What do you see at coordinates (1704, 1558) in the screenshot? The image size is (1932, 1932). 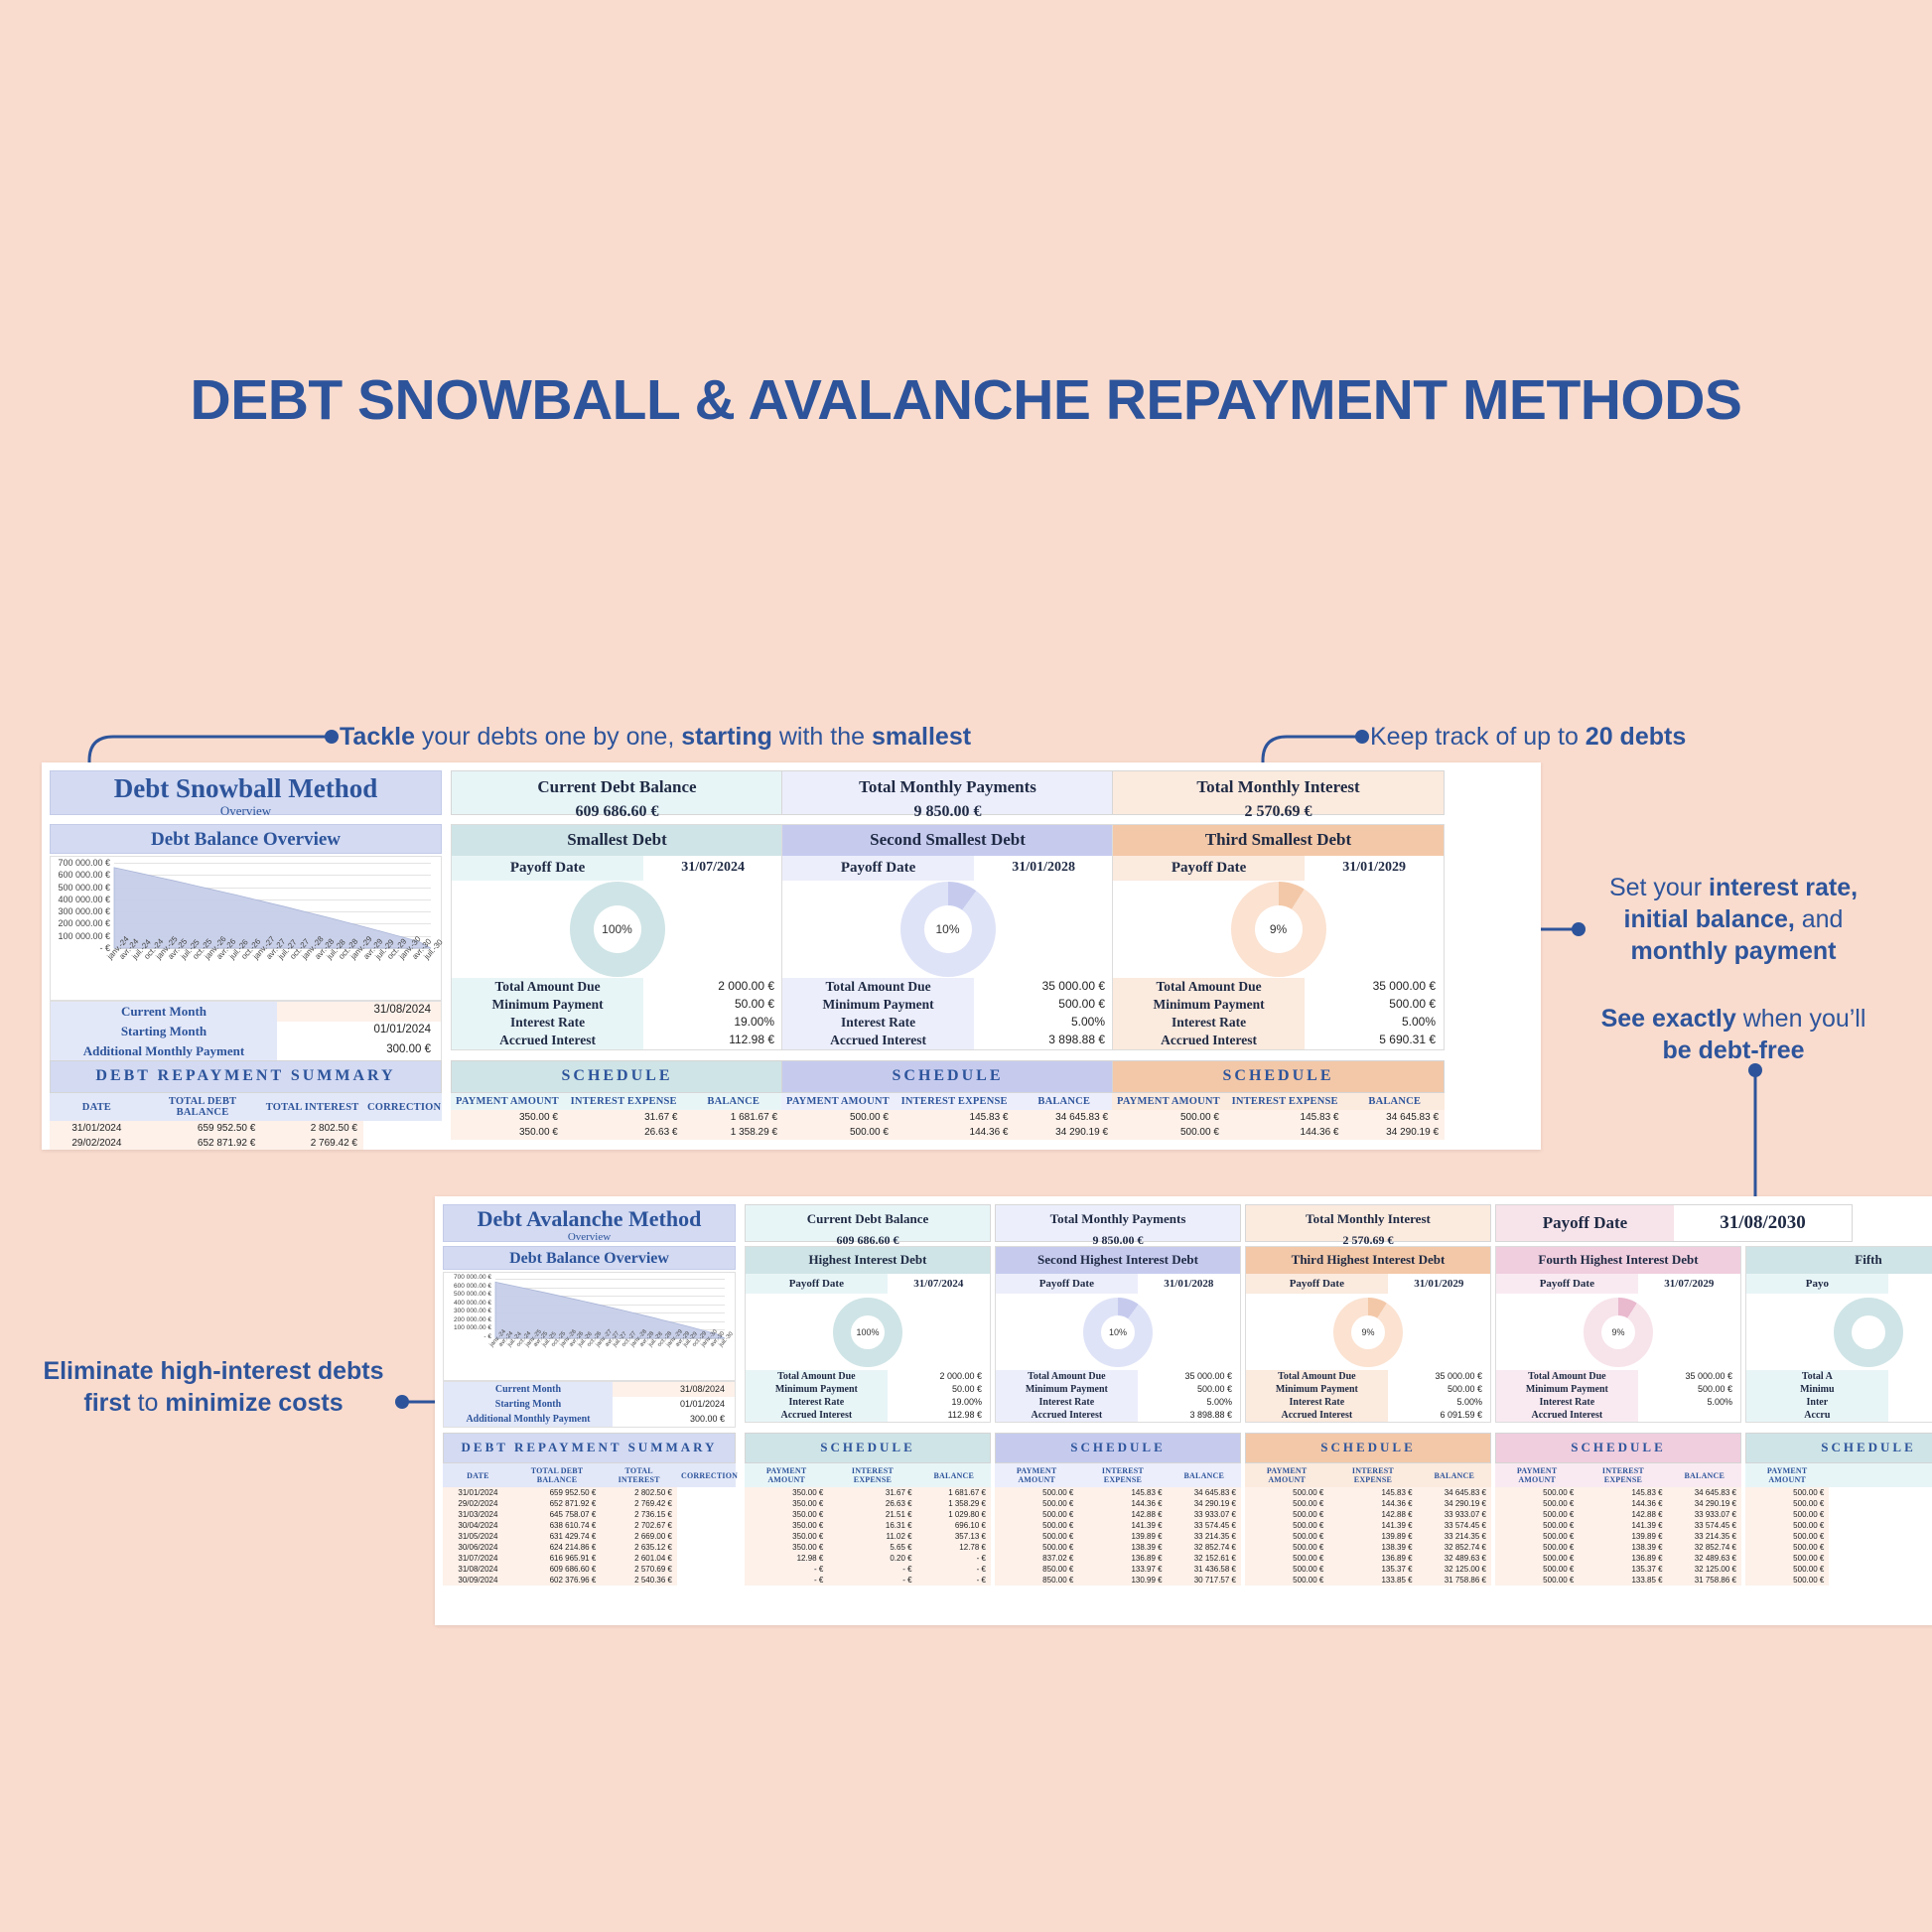 I see `table-cell: 32 489.63 €` at bounding box center [1704, 1558].